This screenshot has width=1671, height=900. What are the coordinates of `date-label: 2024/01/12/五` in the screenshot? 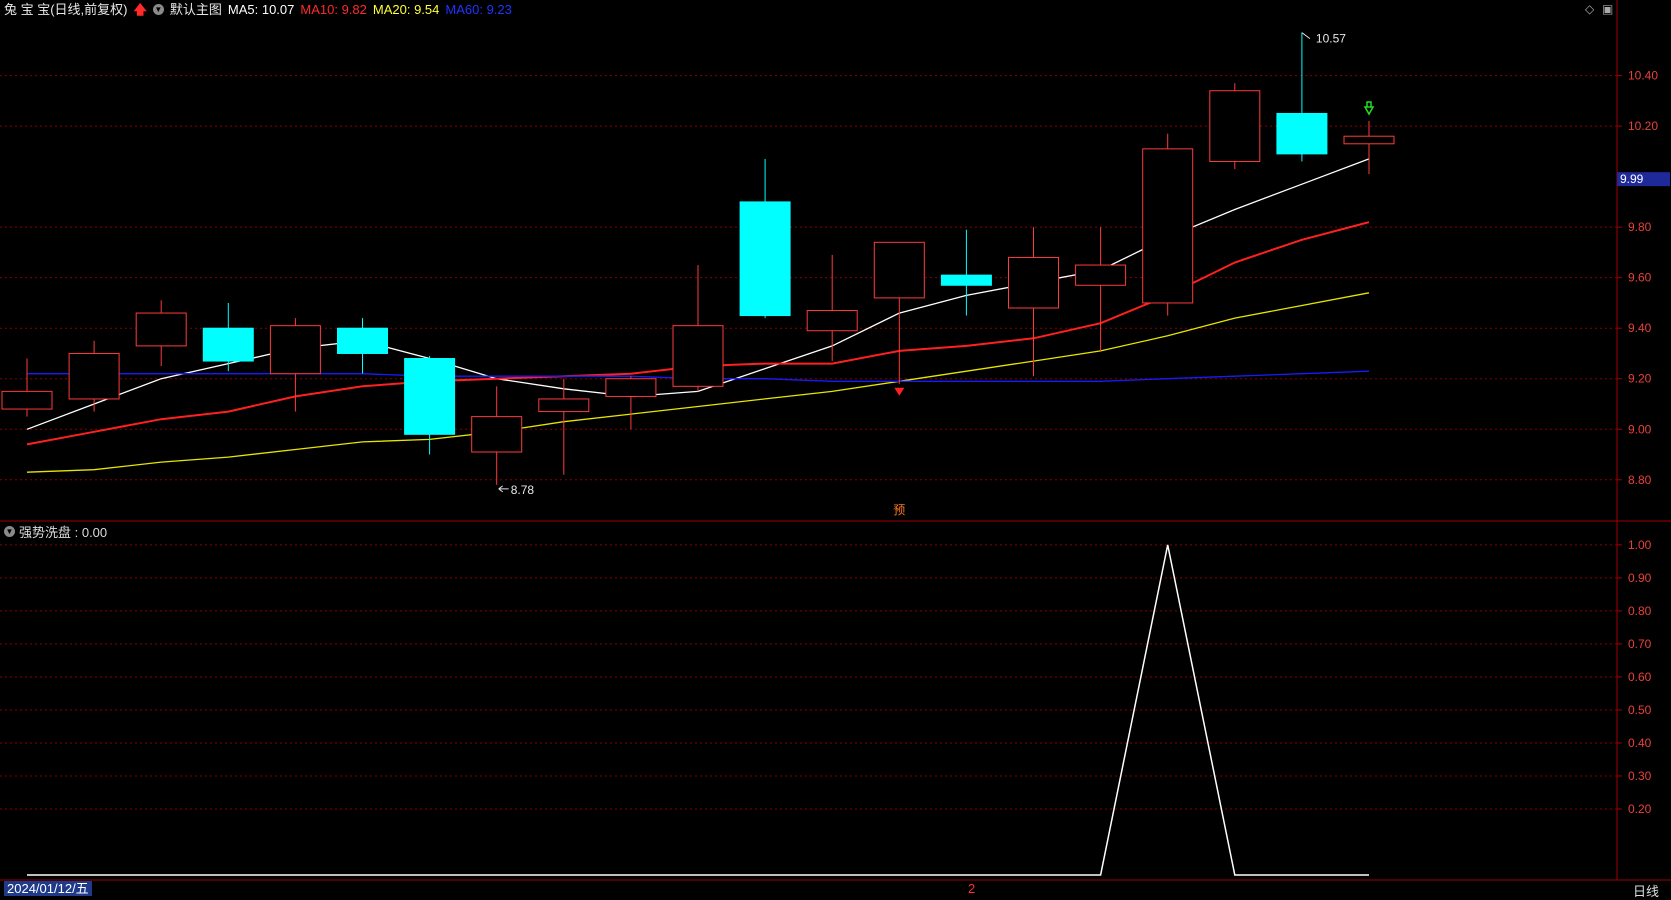 It's located at (48, 888).